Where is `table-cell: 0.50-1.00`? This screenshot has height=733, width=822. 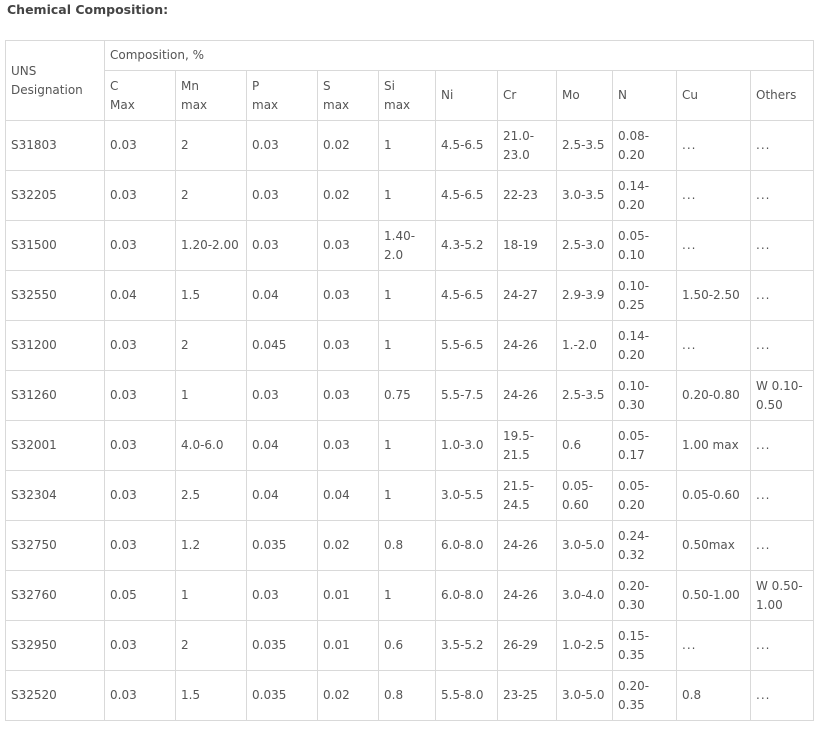 table-cell: 0.50-1.00 is located at coordinates (713, 595).